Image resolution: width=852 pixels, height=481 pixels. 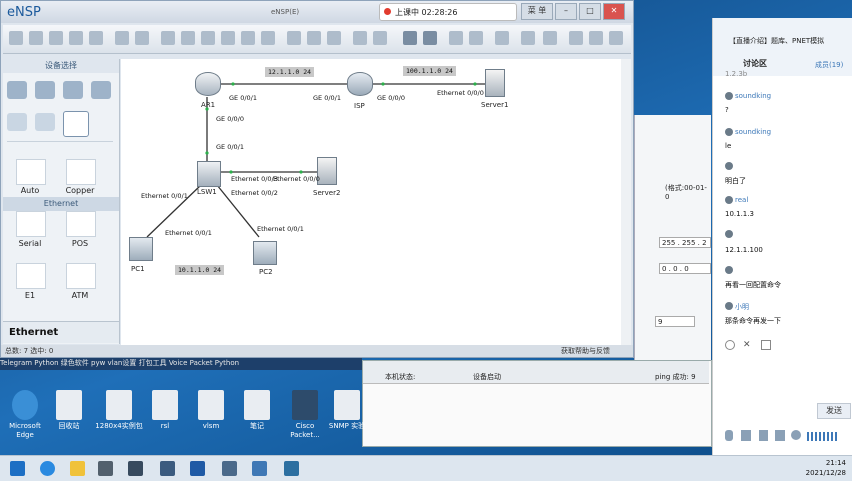 I want to click on delete-all-icon, so click(x=228, y=38).